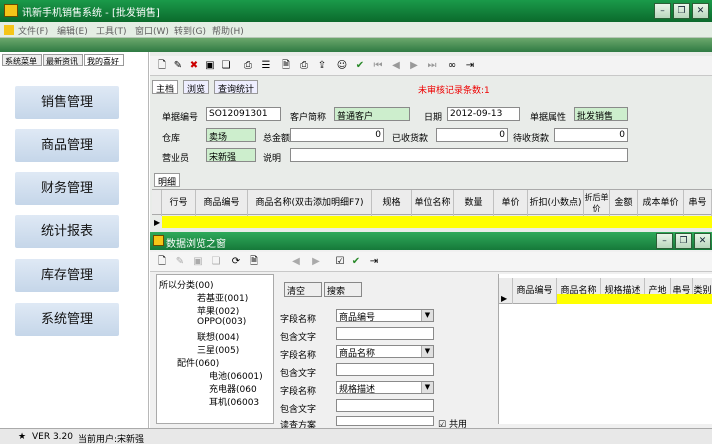 This screenshot has width=712, height=445. I want to click on field-select: 商品编号 ▼, so click(385, 316).